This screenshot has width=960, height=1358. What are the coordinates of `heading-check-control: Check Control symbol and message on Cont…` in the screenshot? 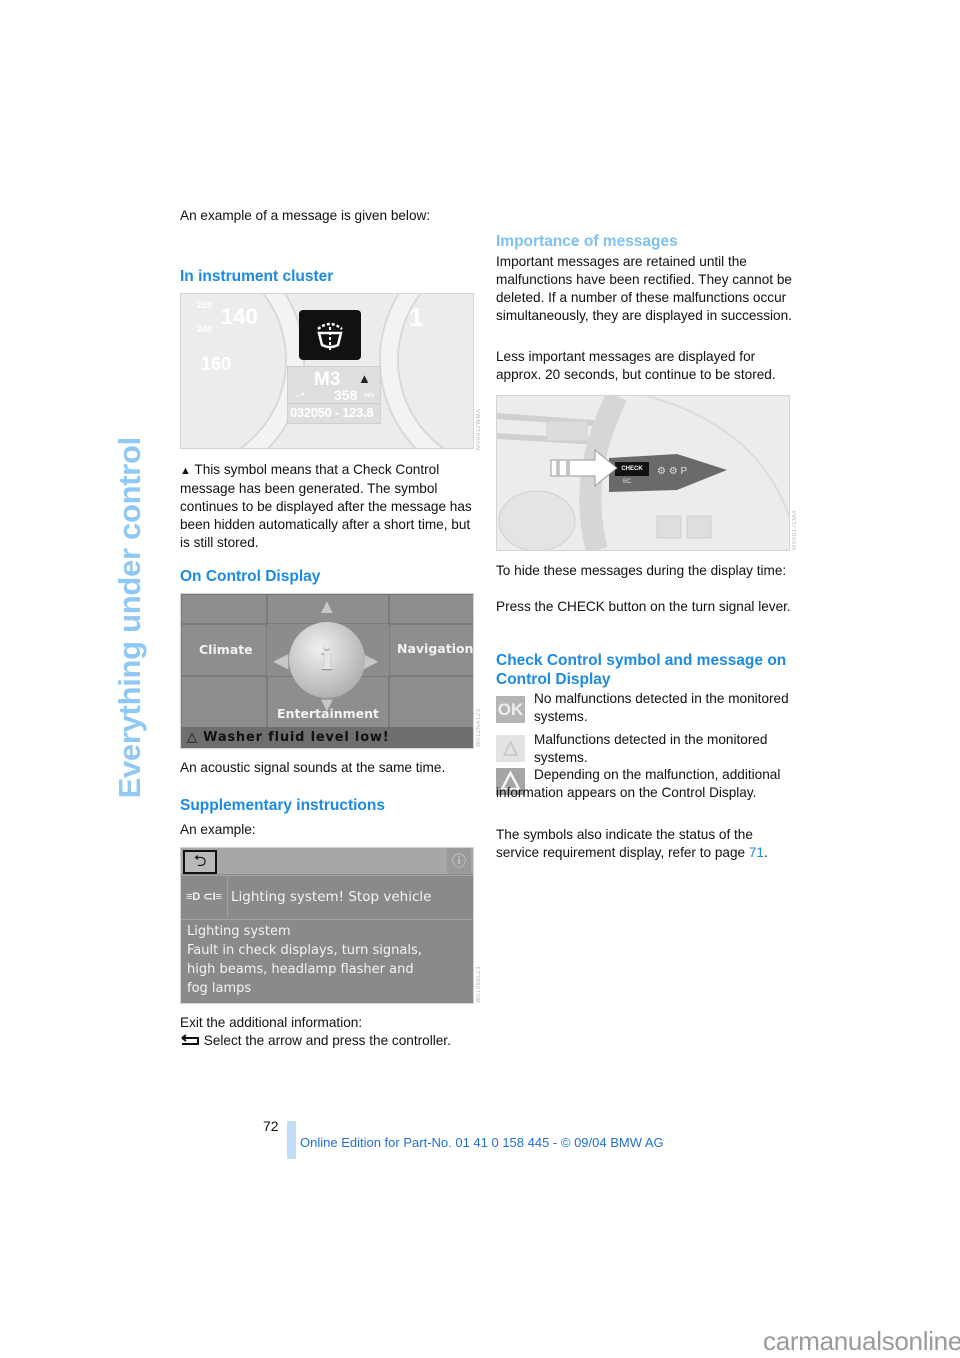 It's located at (641, 670).